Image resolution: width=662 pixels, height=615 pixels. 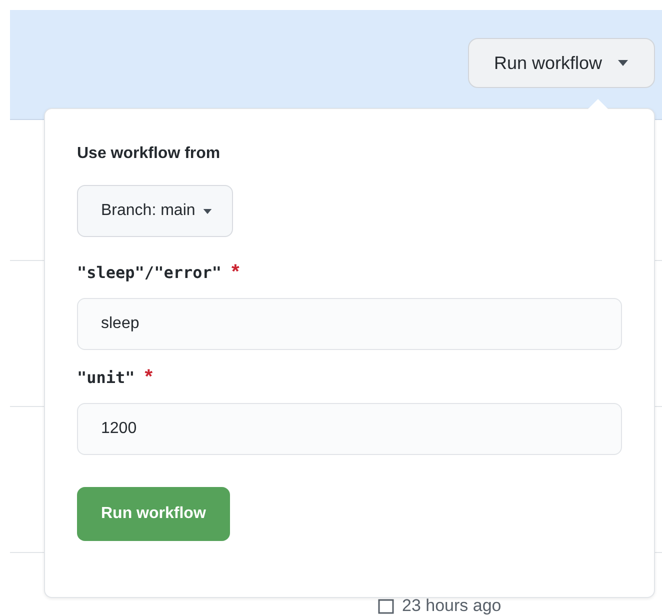 I want to click on input-field: sleep, so click(x=349, y=324).